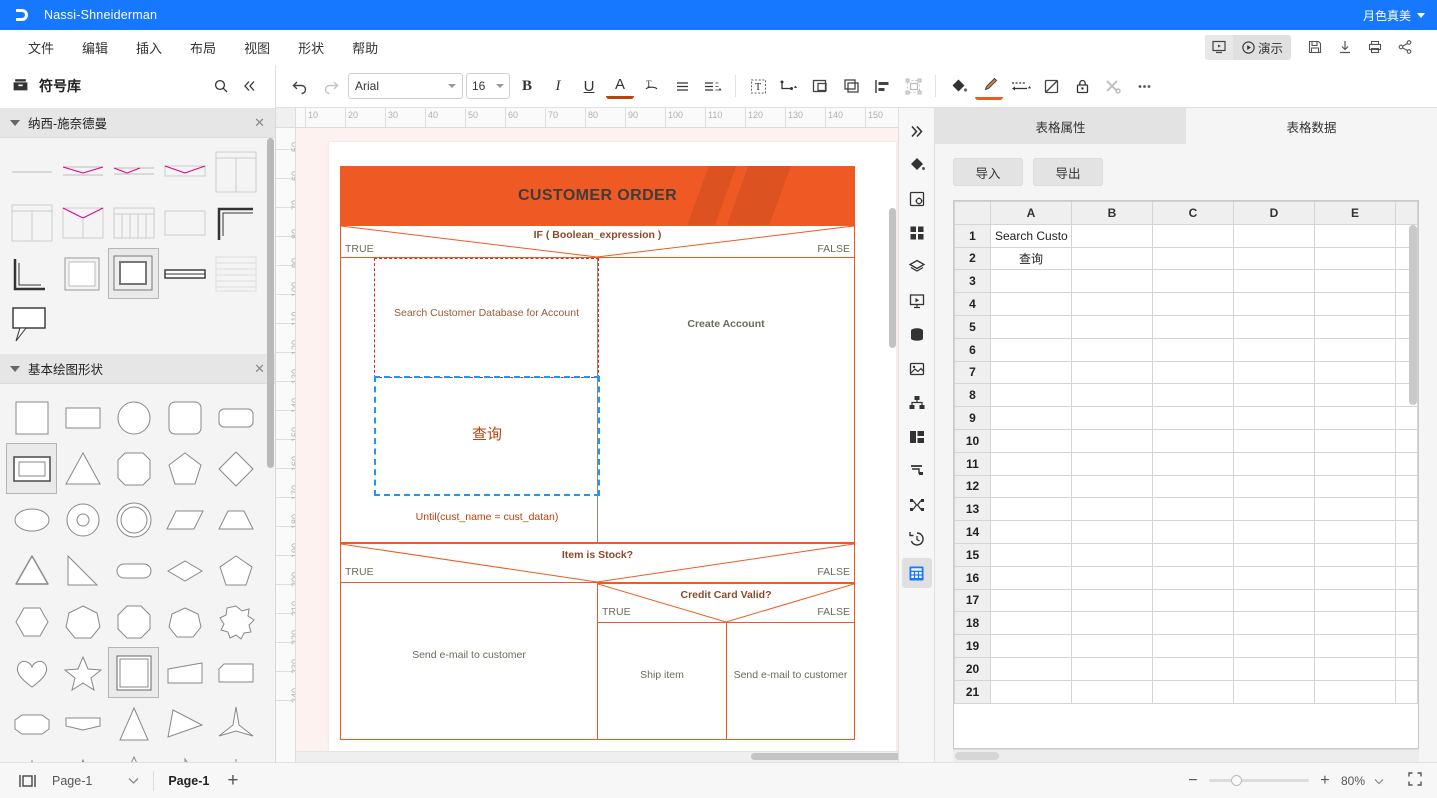 The width and height of the screenshot is (1437, 798). I want to click on row-number: 18, so click(972, 623).